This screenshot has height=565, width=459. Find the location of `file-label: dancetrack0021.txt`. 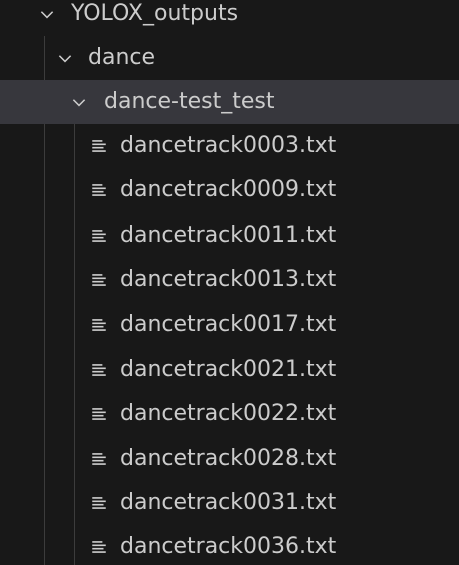

file-label: dancetrack0021.txt is located at coordinates (228, 369).